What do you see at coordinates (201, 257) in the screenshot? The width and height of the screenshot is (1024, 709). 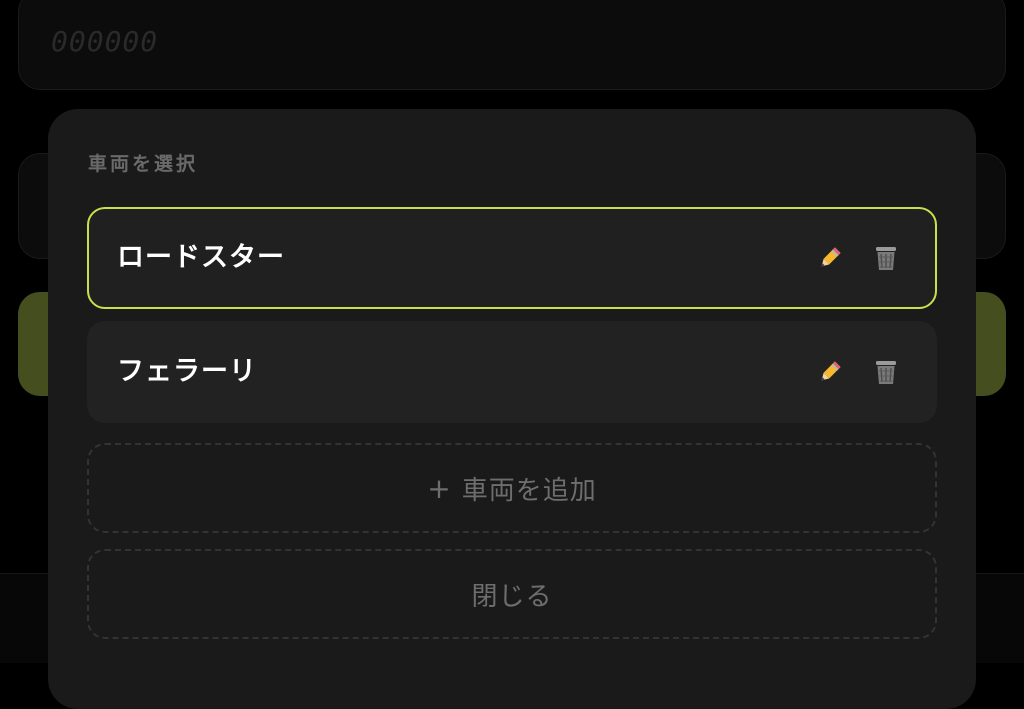 I see `vehicle-name: ロードスター` at bounding box center [201, 257].